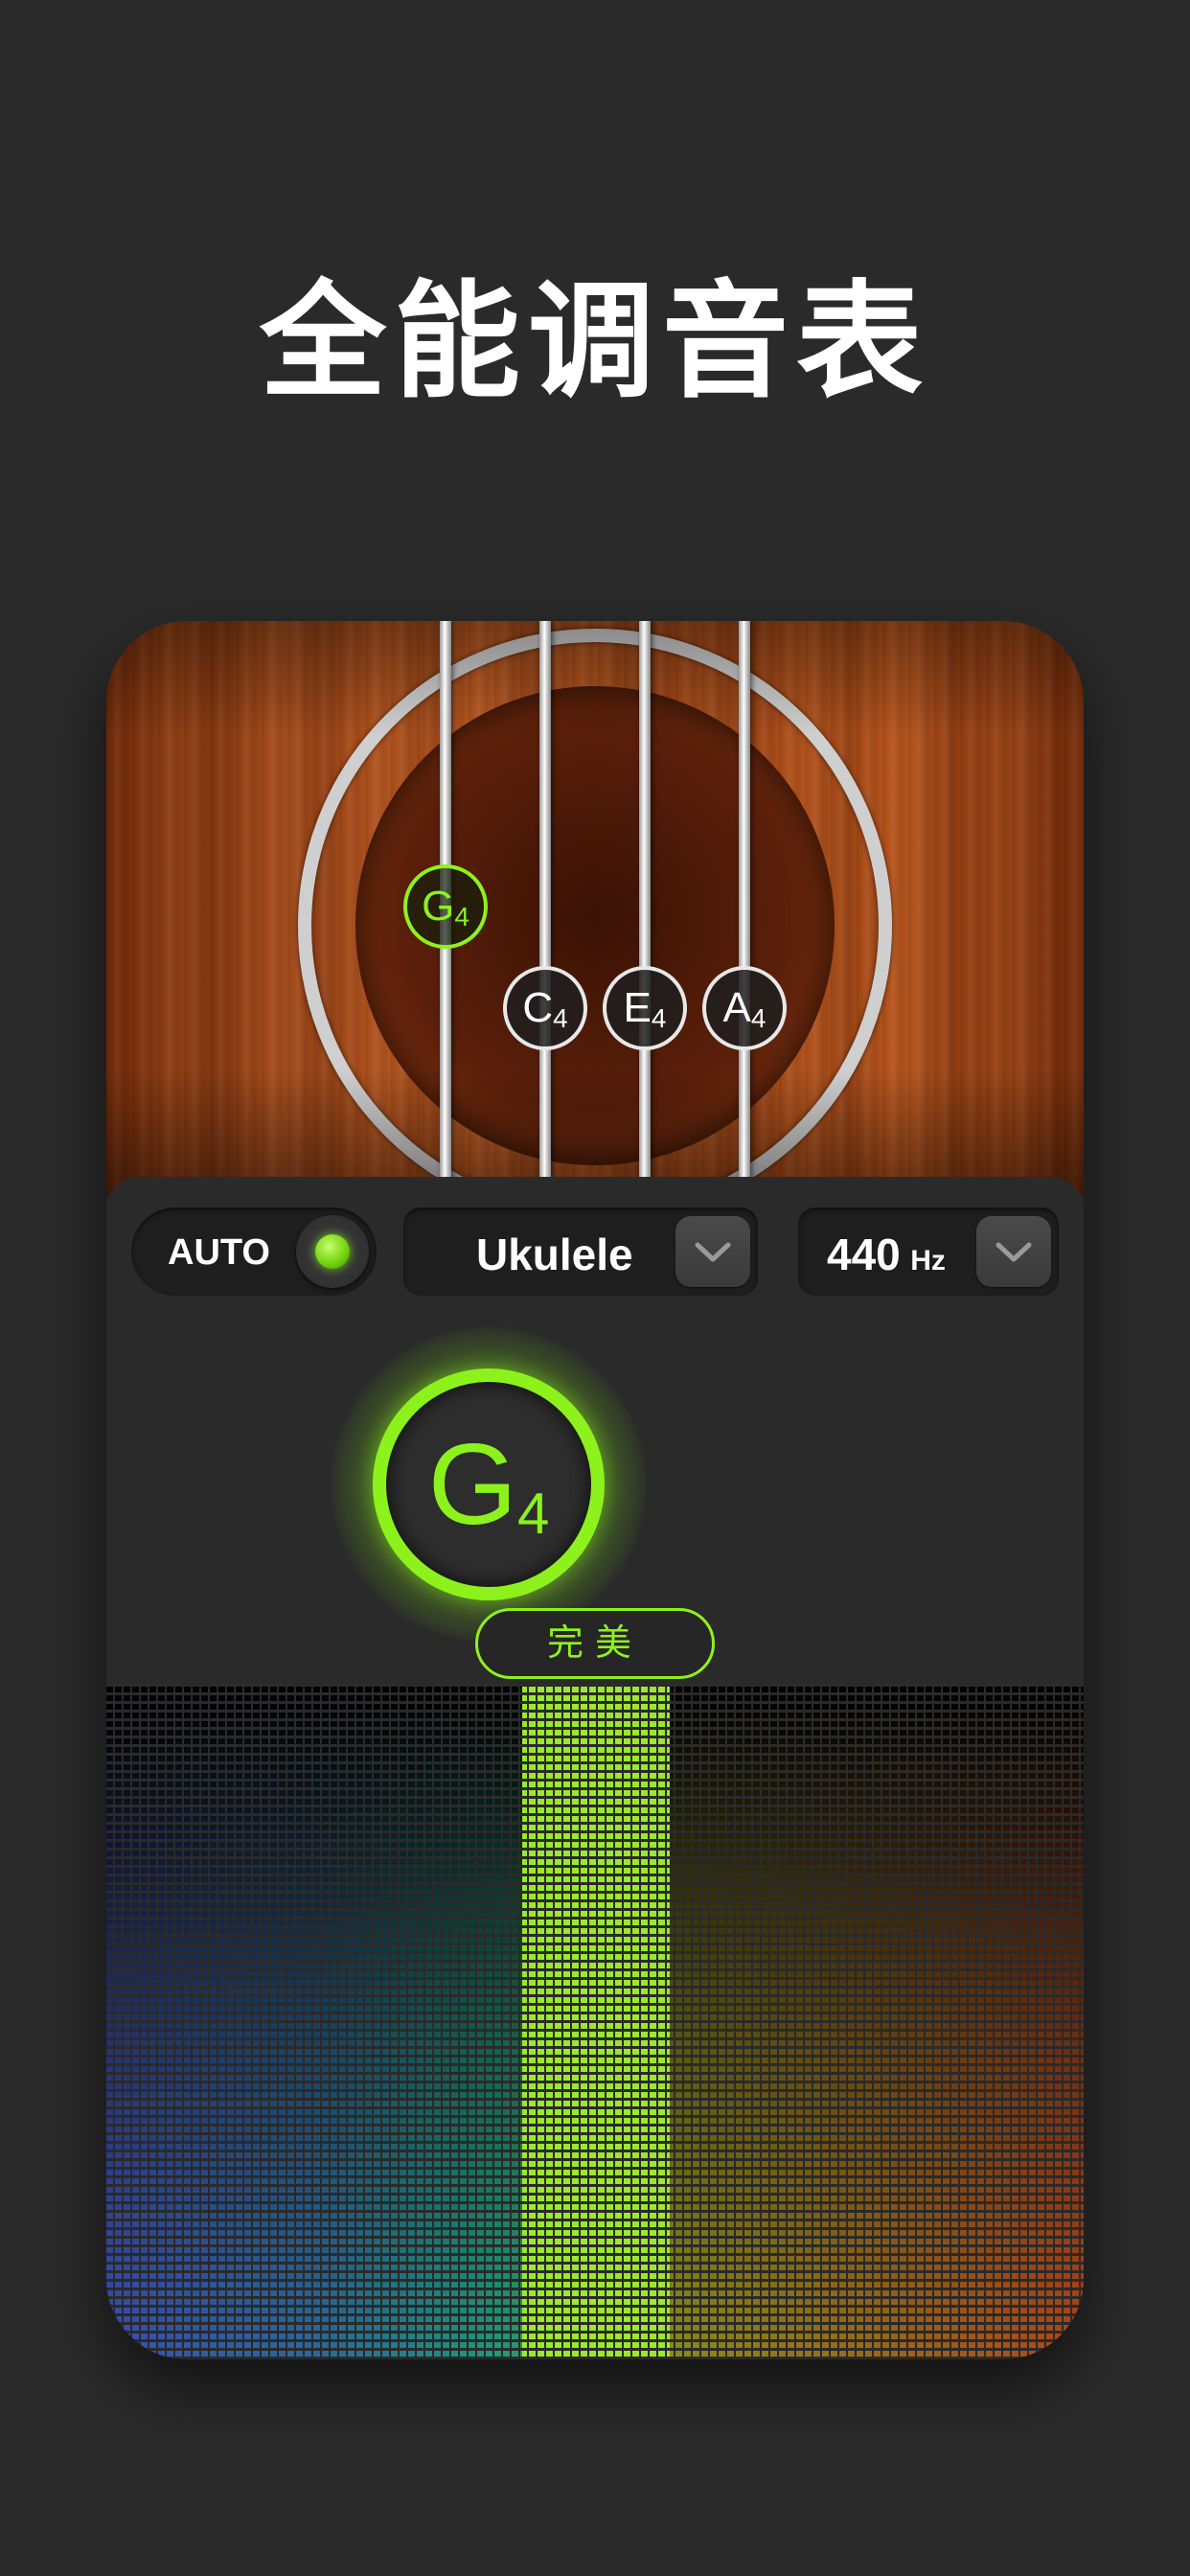 This screenshot has height=2576, width=1190. I want to click on string-note-g: G4, so click(445, 906).